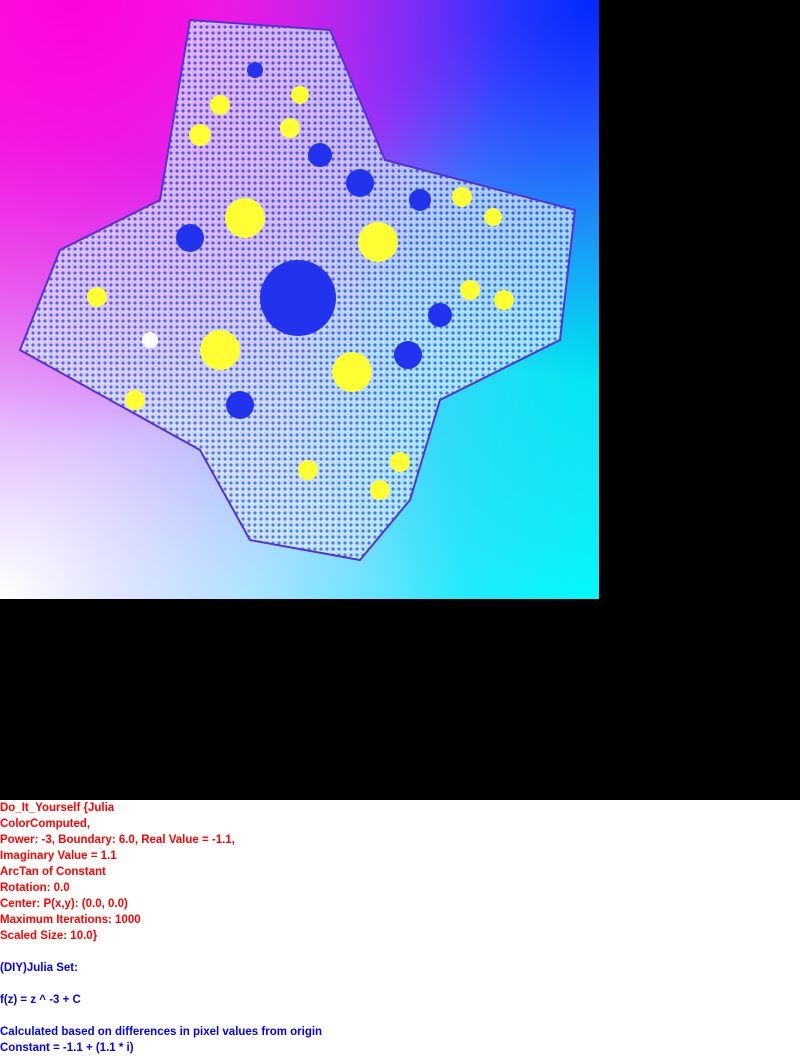  What do you see at coordinates (58, 856) in the screenshot?
I see `param-line-imaginary: Imaginary Value = 1.1` at bounding box center [58, 856].